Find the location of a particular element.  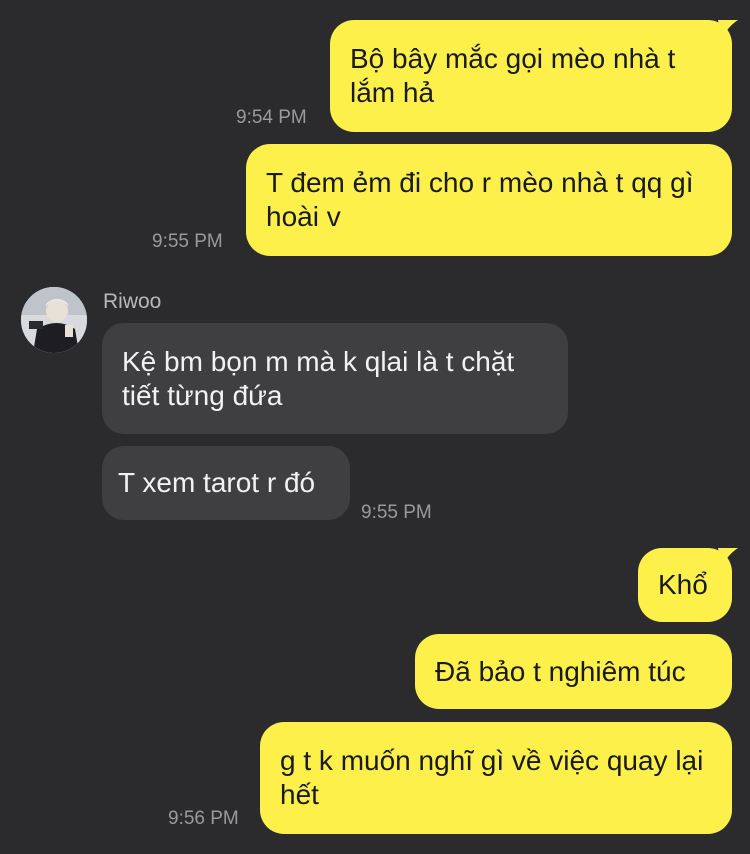

message-bubble-outgoing: Bộ bây mắc gọi mèo nhà t lắm hả is located at coordinates (531, 76).